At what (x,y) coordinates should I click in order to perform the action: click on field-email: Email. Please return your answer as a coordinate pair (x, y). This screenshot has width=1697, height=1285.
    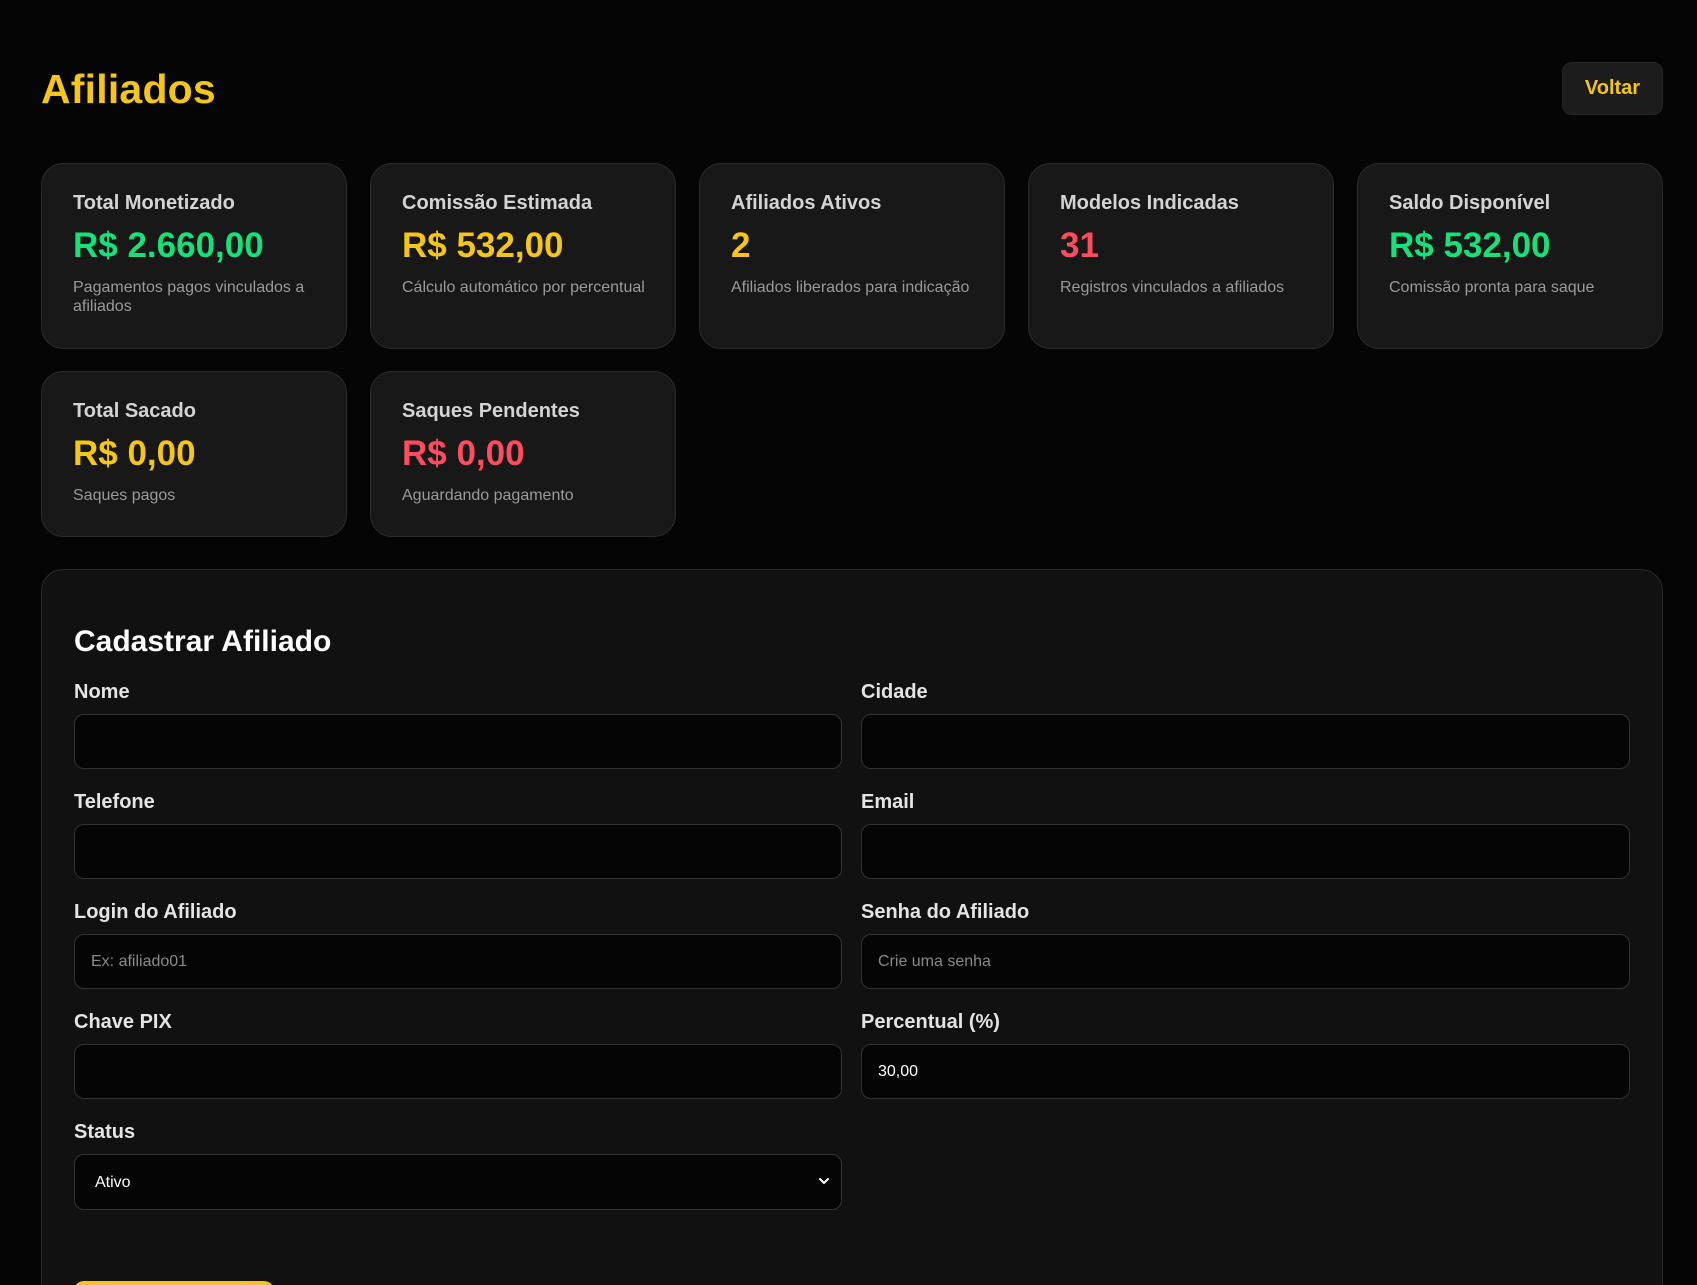
    Looking at the image, I should click on (1245, 835).